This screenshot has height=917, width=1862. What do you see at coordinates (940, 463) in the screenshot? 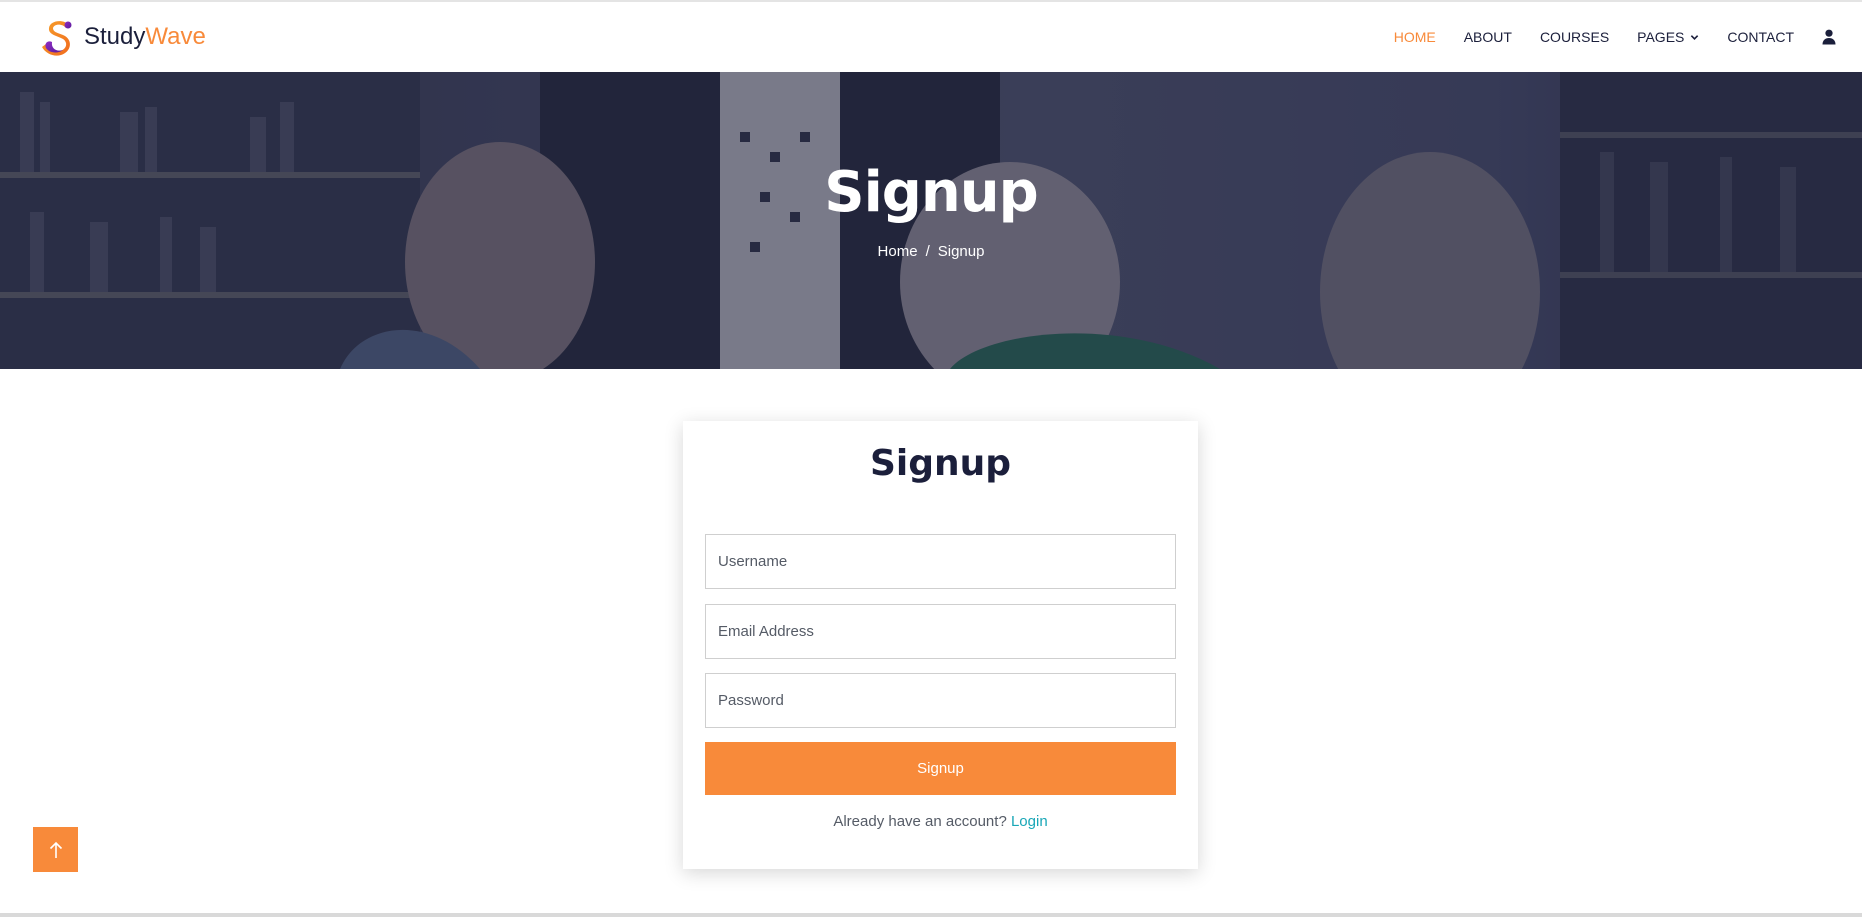
I see `signup-form-title: Signup` at bounding box center [940, 463].